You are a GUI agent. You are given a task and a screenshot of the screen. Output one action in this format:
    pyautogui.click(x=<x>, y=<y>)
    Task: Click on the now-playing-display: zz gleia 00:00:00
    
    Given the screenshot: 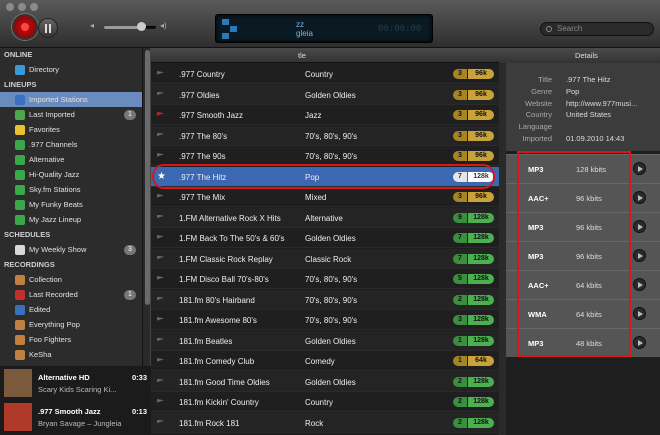 What is the action you would take?
    pyautogui.click(x=324, y=28)
    